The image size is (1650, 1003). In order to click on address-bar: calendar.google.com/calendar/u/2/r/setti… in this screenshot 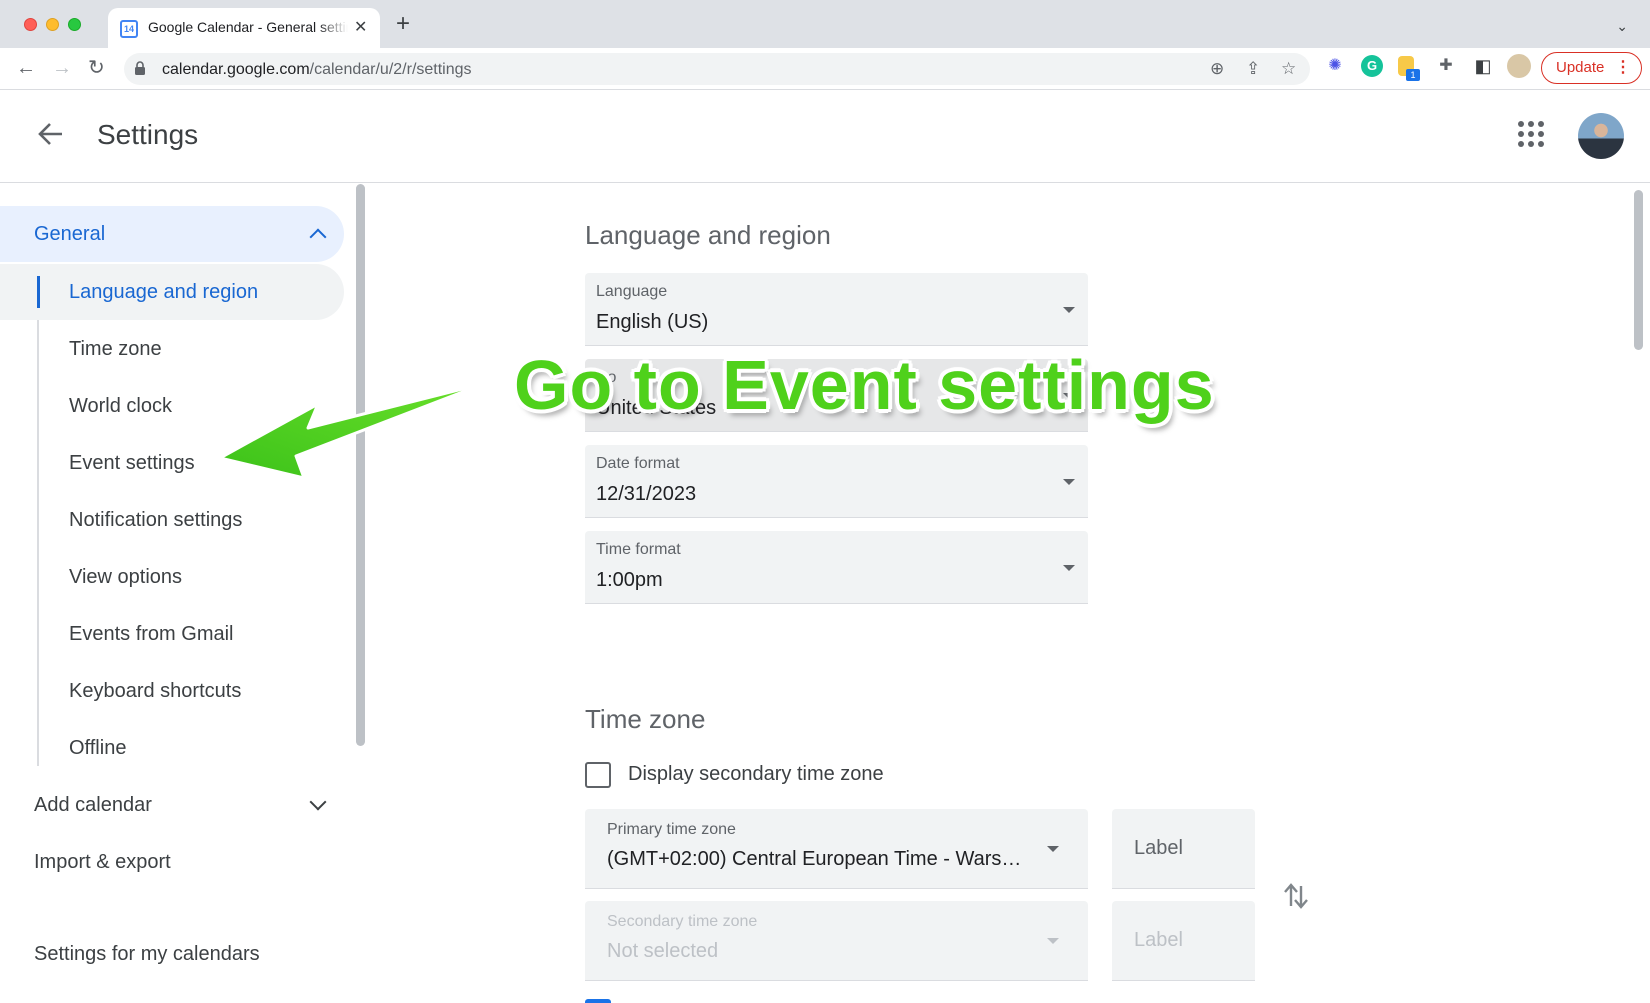, I will do `click(717, 69)`.